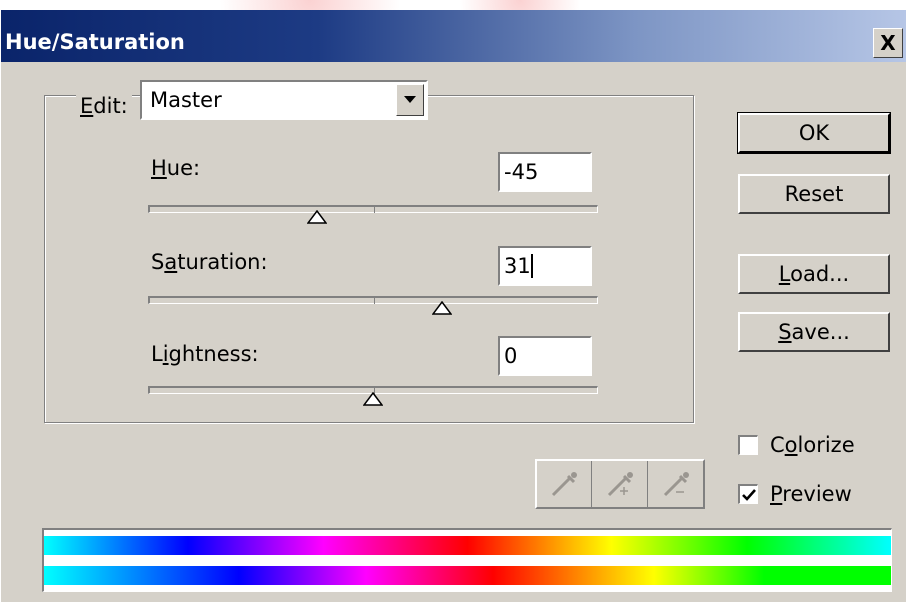  Describe the element at coordinates (176, 168) in the screenshot. I see `hue-label: Hue:` at that location.